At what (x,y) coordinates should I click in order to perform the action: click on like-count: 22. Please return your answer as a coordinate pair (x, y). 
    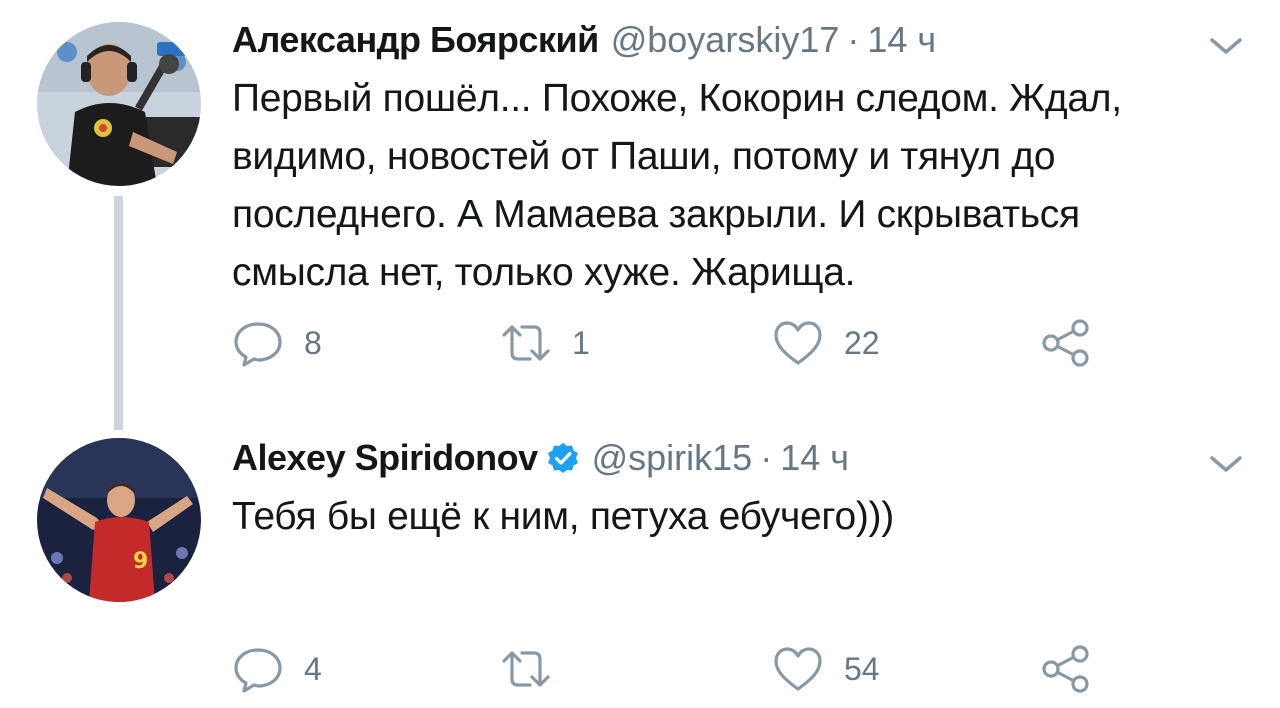
    Looking at the image, I should click on (862, 342).